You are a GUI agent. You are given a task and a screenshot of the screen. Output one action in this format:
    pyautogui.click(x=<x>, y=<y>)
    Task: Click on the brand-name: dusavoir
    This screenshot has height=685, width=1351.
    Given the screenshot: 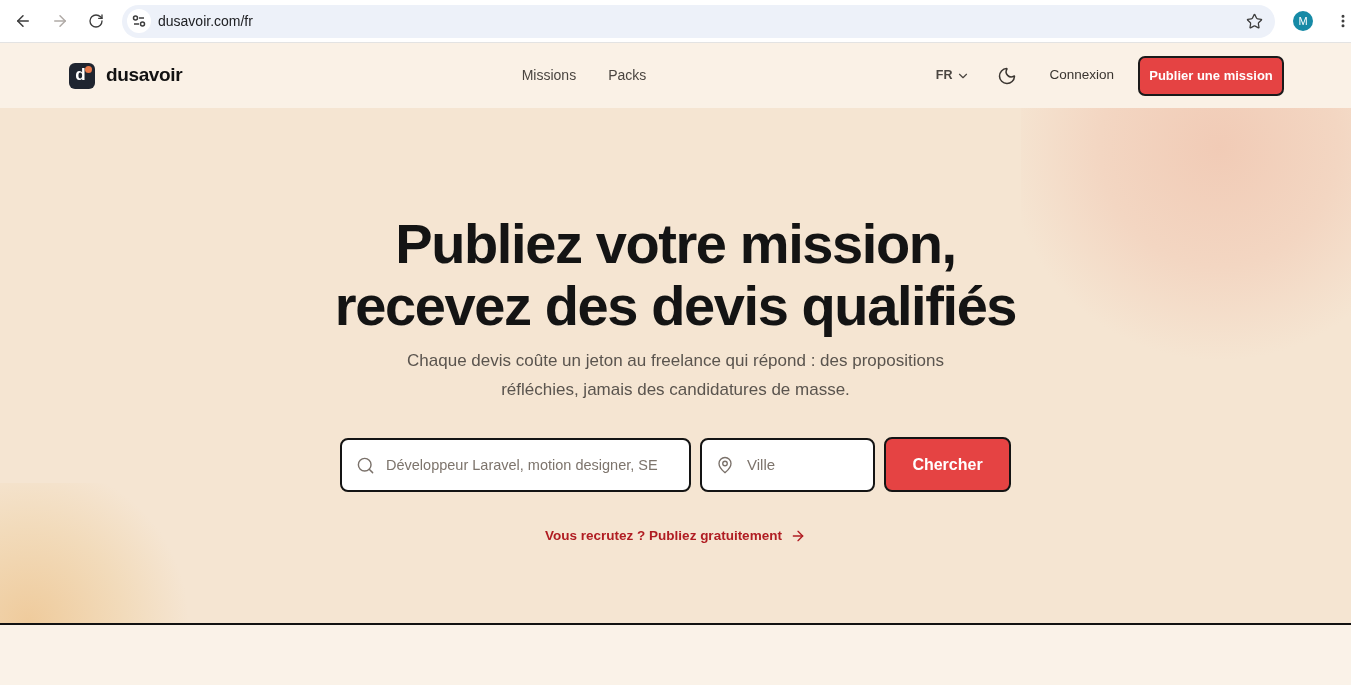 What is the action you would take?
    pyautogui.click(x=144, y=75)
    